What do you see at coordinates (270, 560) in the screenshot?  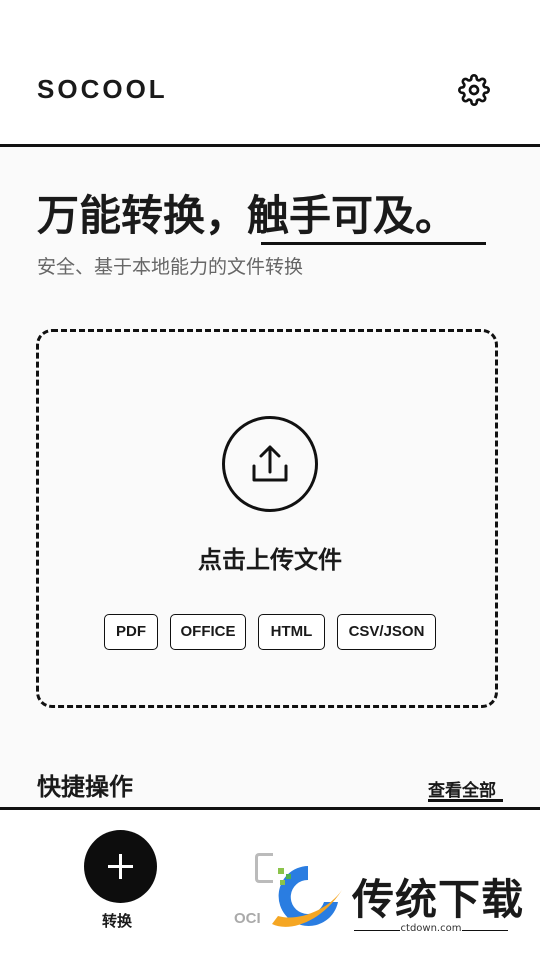 I see `upload-title: 点击上传文件` at bounding box center [270, 560].